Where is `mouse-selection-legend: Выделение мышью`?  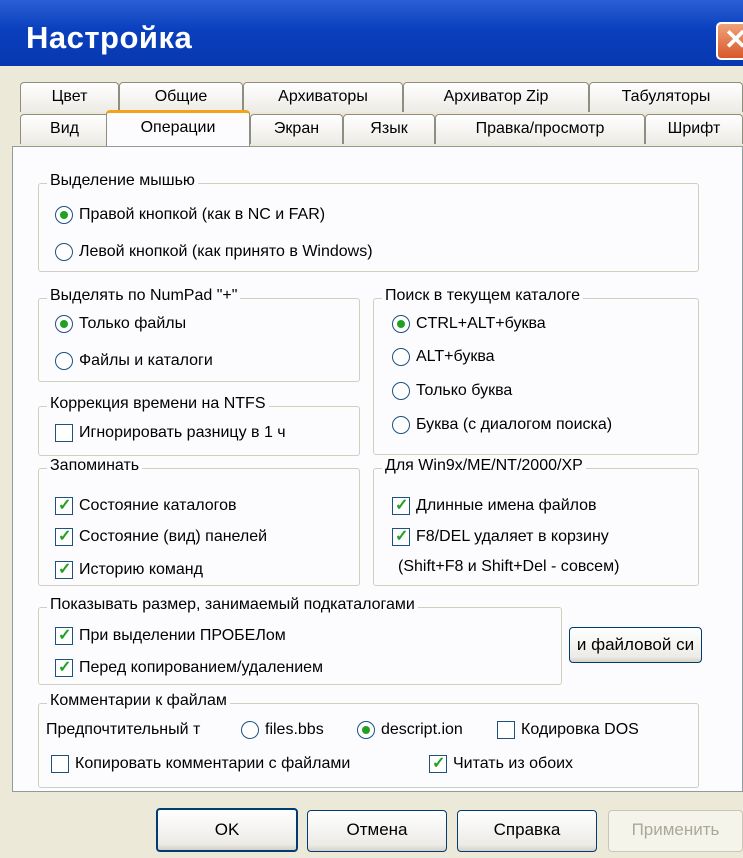 mouse-selection-legend: Выделение мышью is located at coordinates (122, 181).